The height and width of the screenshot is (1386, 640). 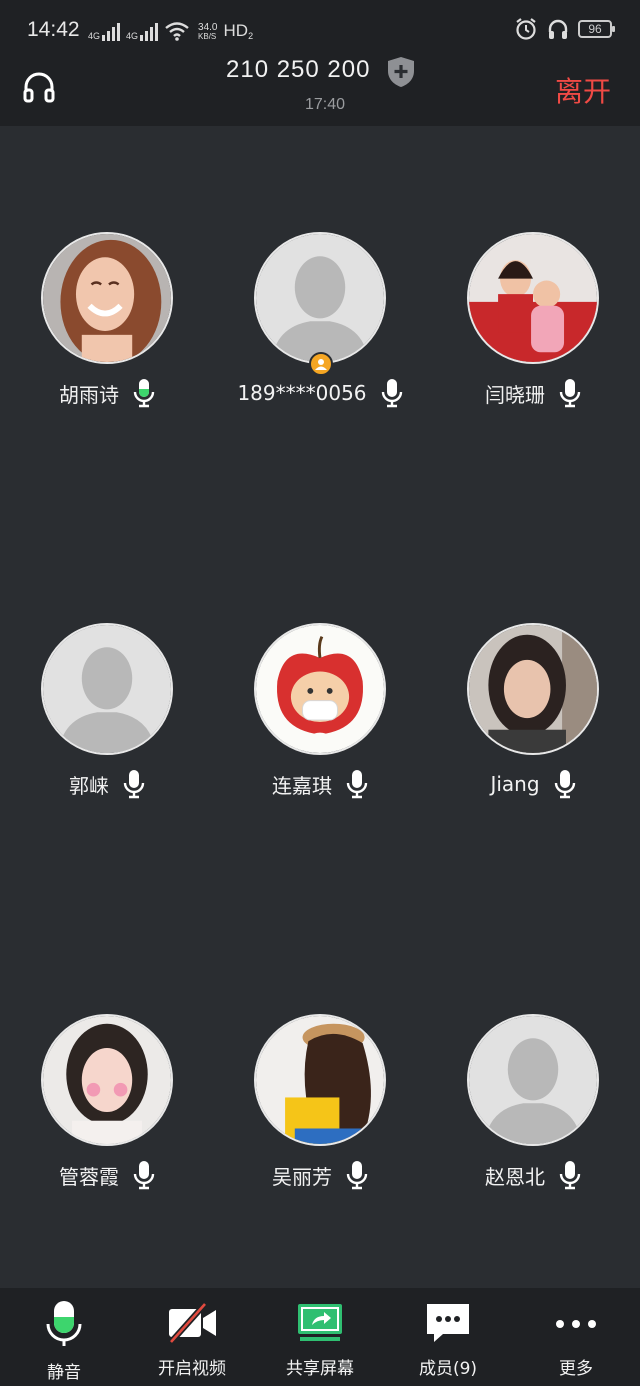 I want to click on chat-members-icon, so click(x=448, y=1323).